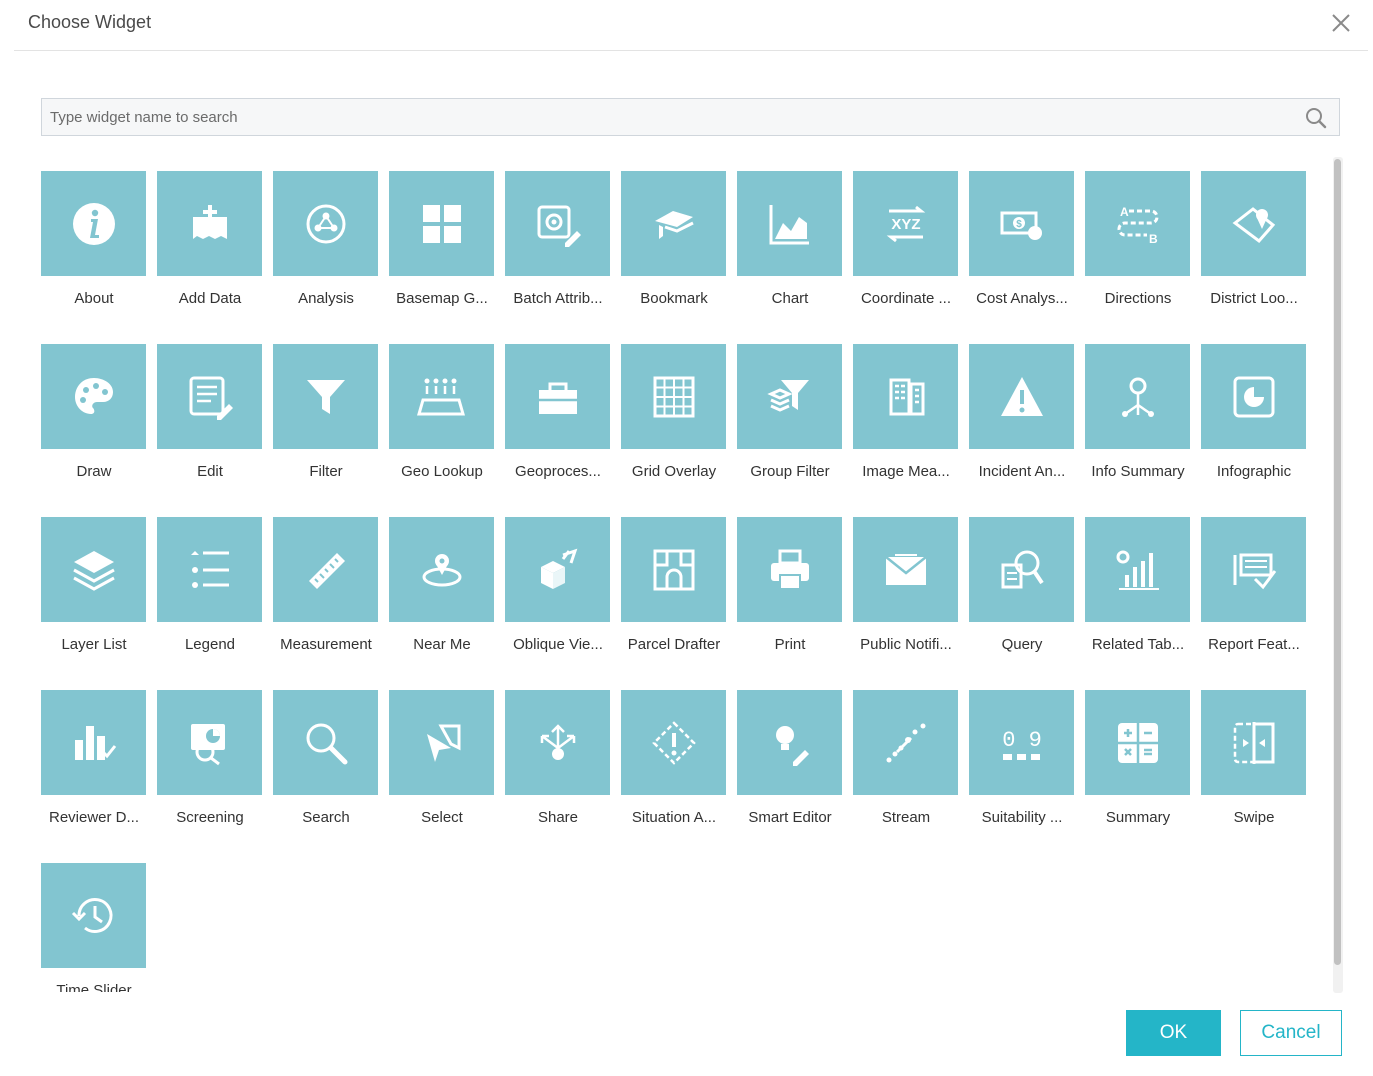  I want to click on widget-draw: Draw, so click(94, 412).